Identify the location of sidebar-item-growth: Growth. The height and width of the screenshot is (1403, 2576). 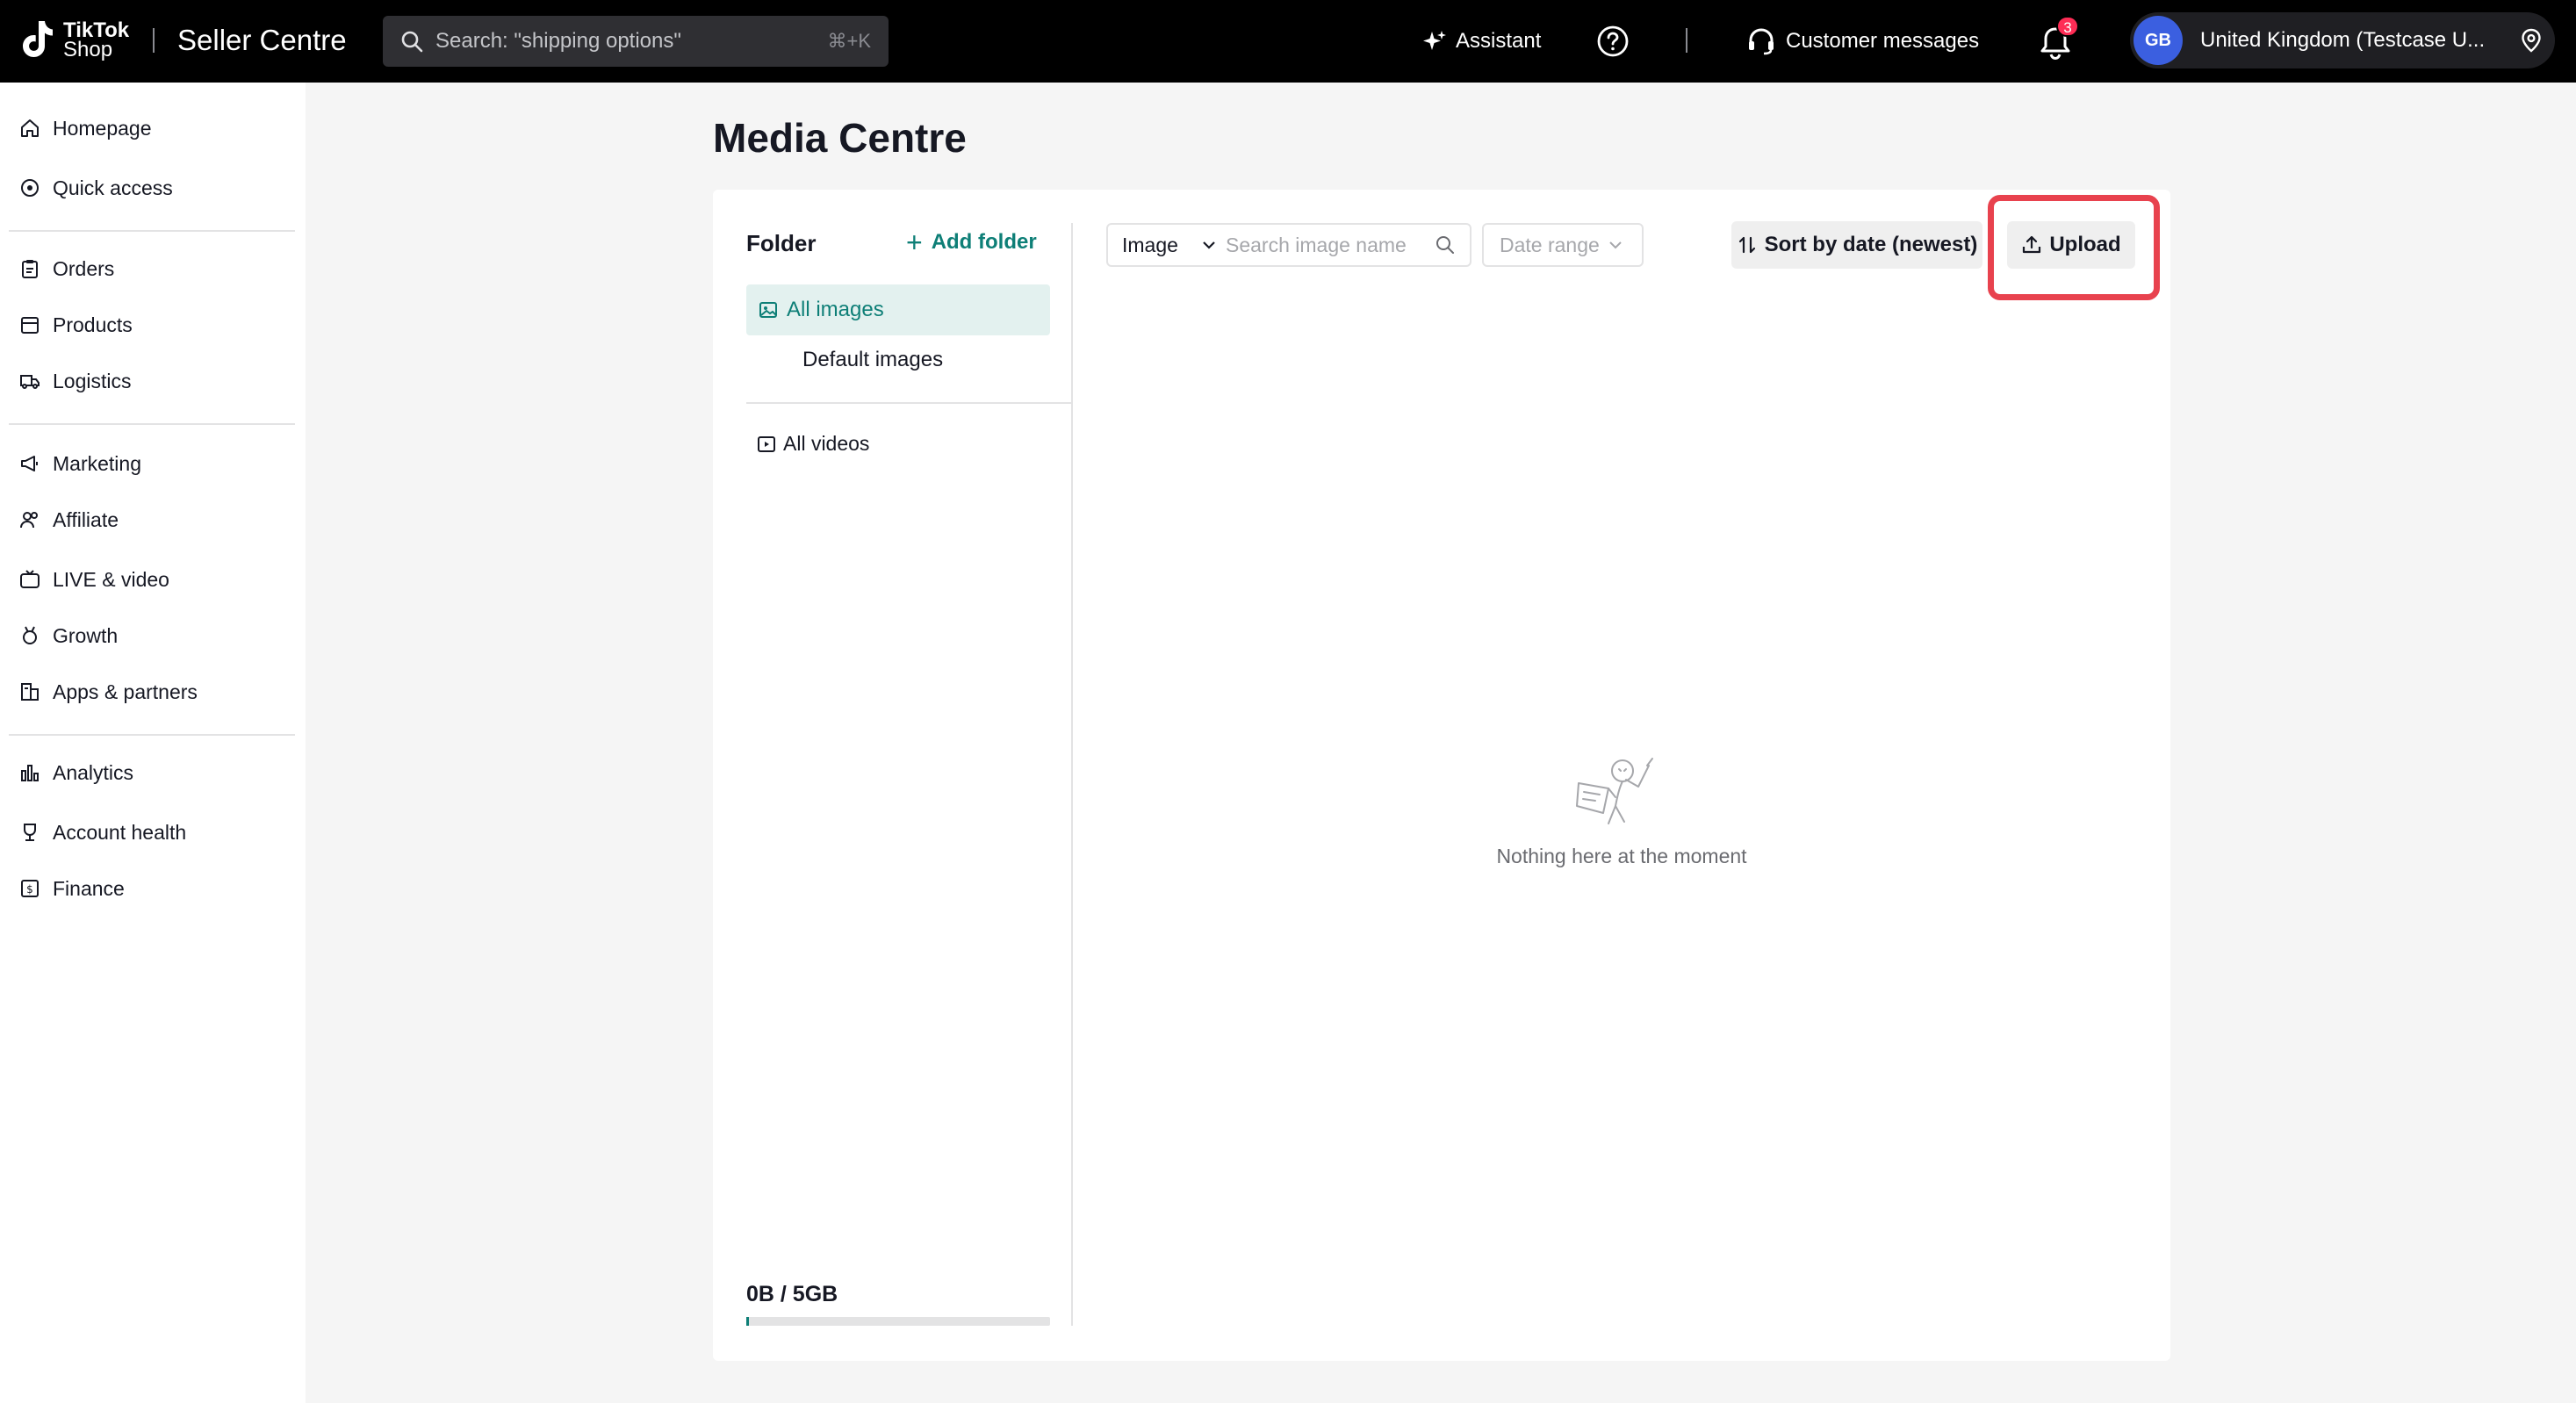
(68, 635).